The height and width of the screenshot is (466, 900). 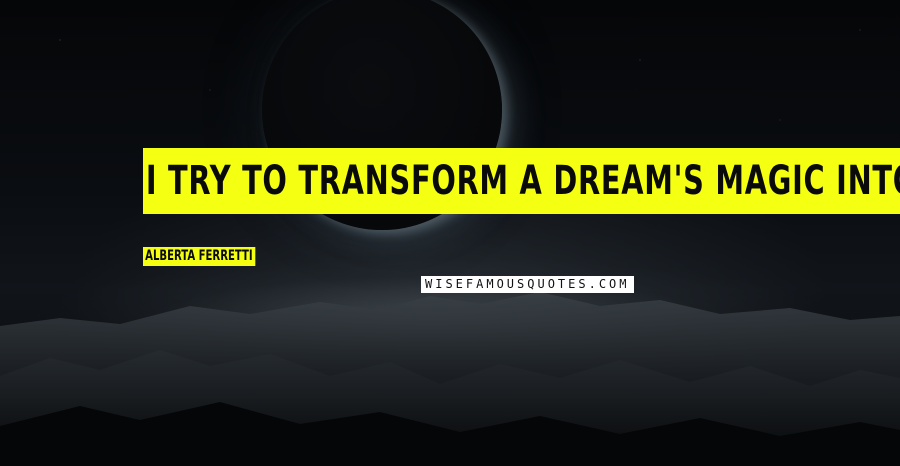 What do you see at coordinates (199, 256) in the screenshot?
I see `quote-author: ALBERTA FERRETTI` at bounding box center [199, 256].